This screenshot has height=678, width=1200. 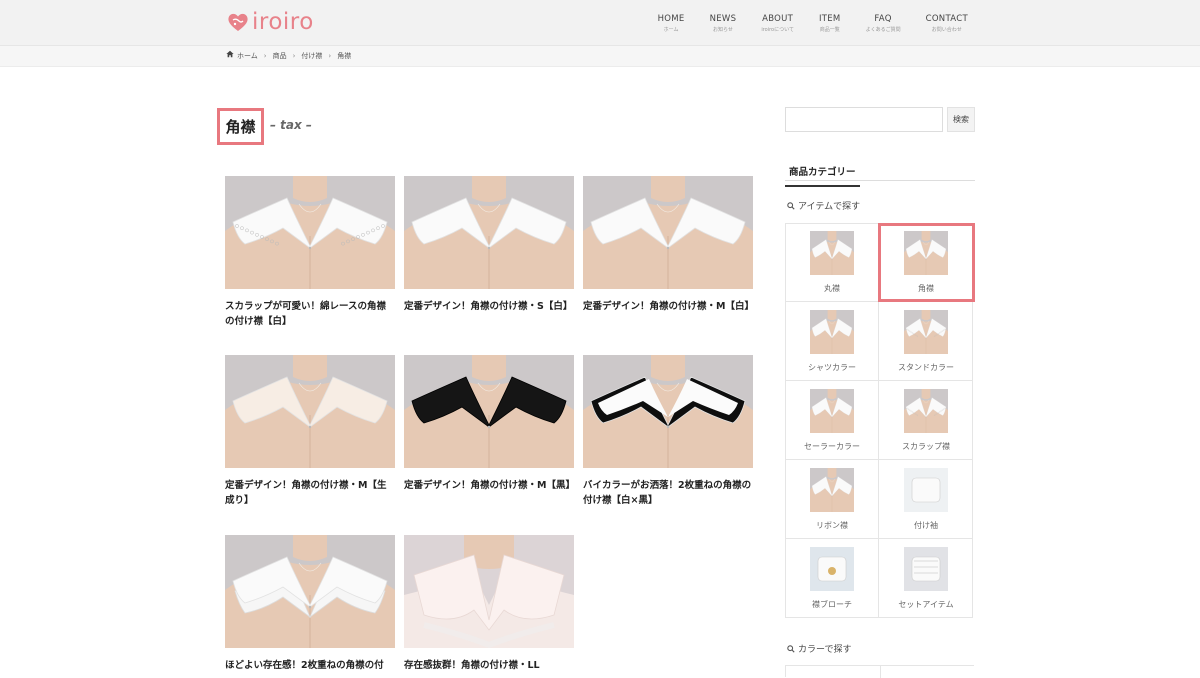 I want to click on category-item: スカラップ襟, so click(x=926, y=420).